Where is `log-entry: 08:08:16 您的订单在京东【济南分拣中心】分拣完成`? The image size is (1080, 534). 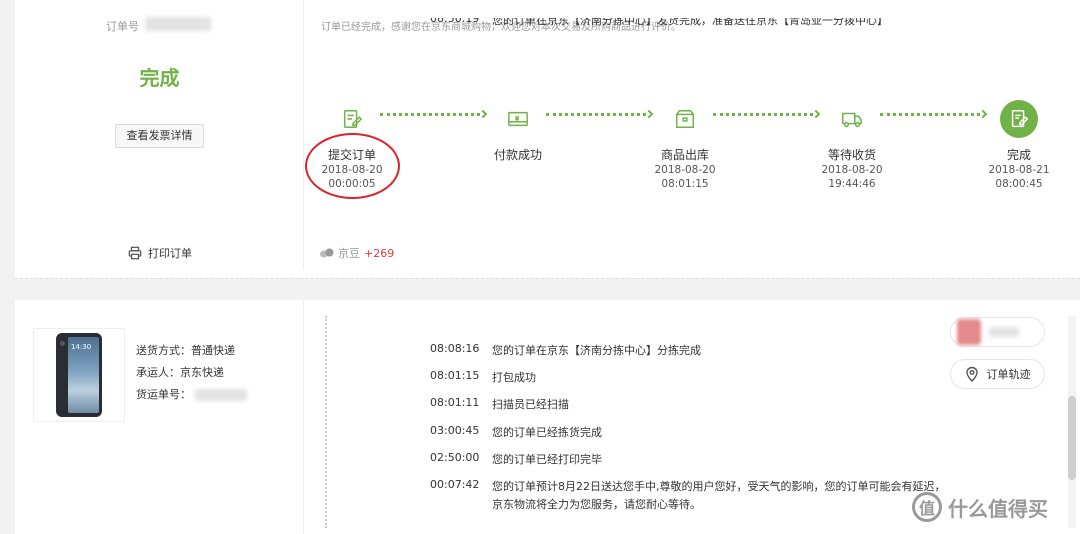 log-entry: 08:08:16 您的订单在京东【济南分拣中心】分拣完成 is located at coordinates (691, 351).